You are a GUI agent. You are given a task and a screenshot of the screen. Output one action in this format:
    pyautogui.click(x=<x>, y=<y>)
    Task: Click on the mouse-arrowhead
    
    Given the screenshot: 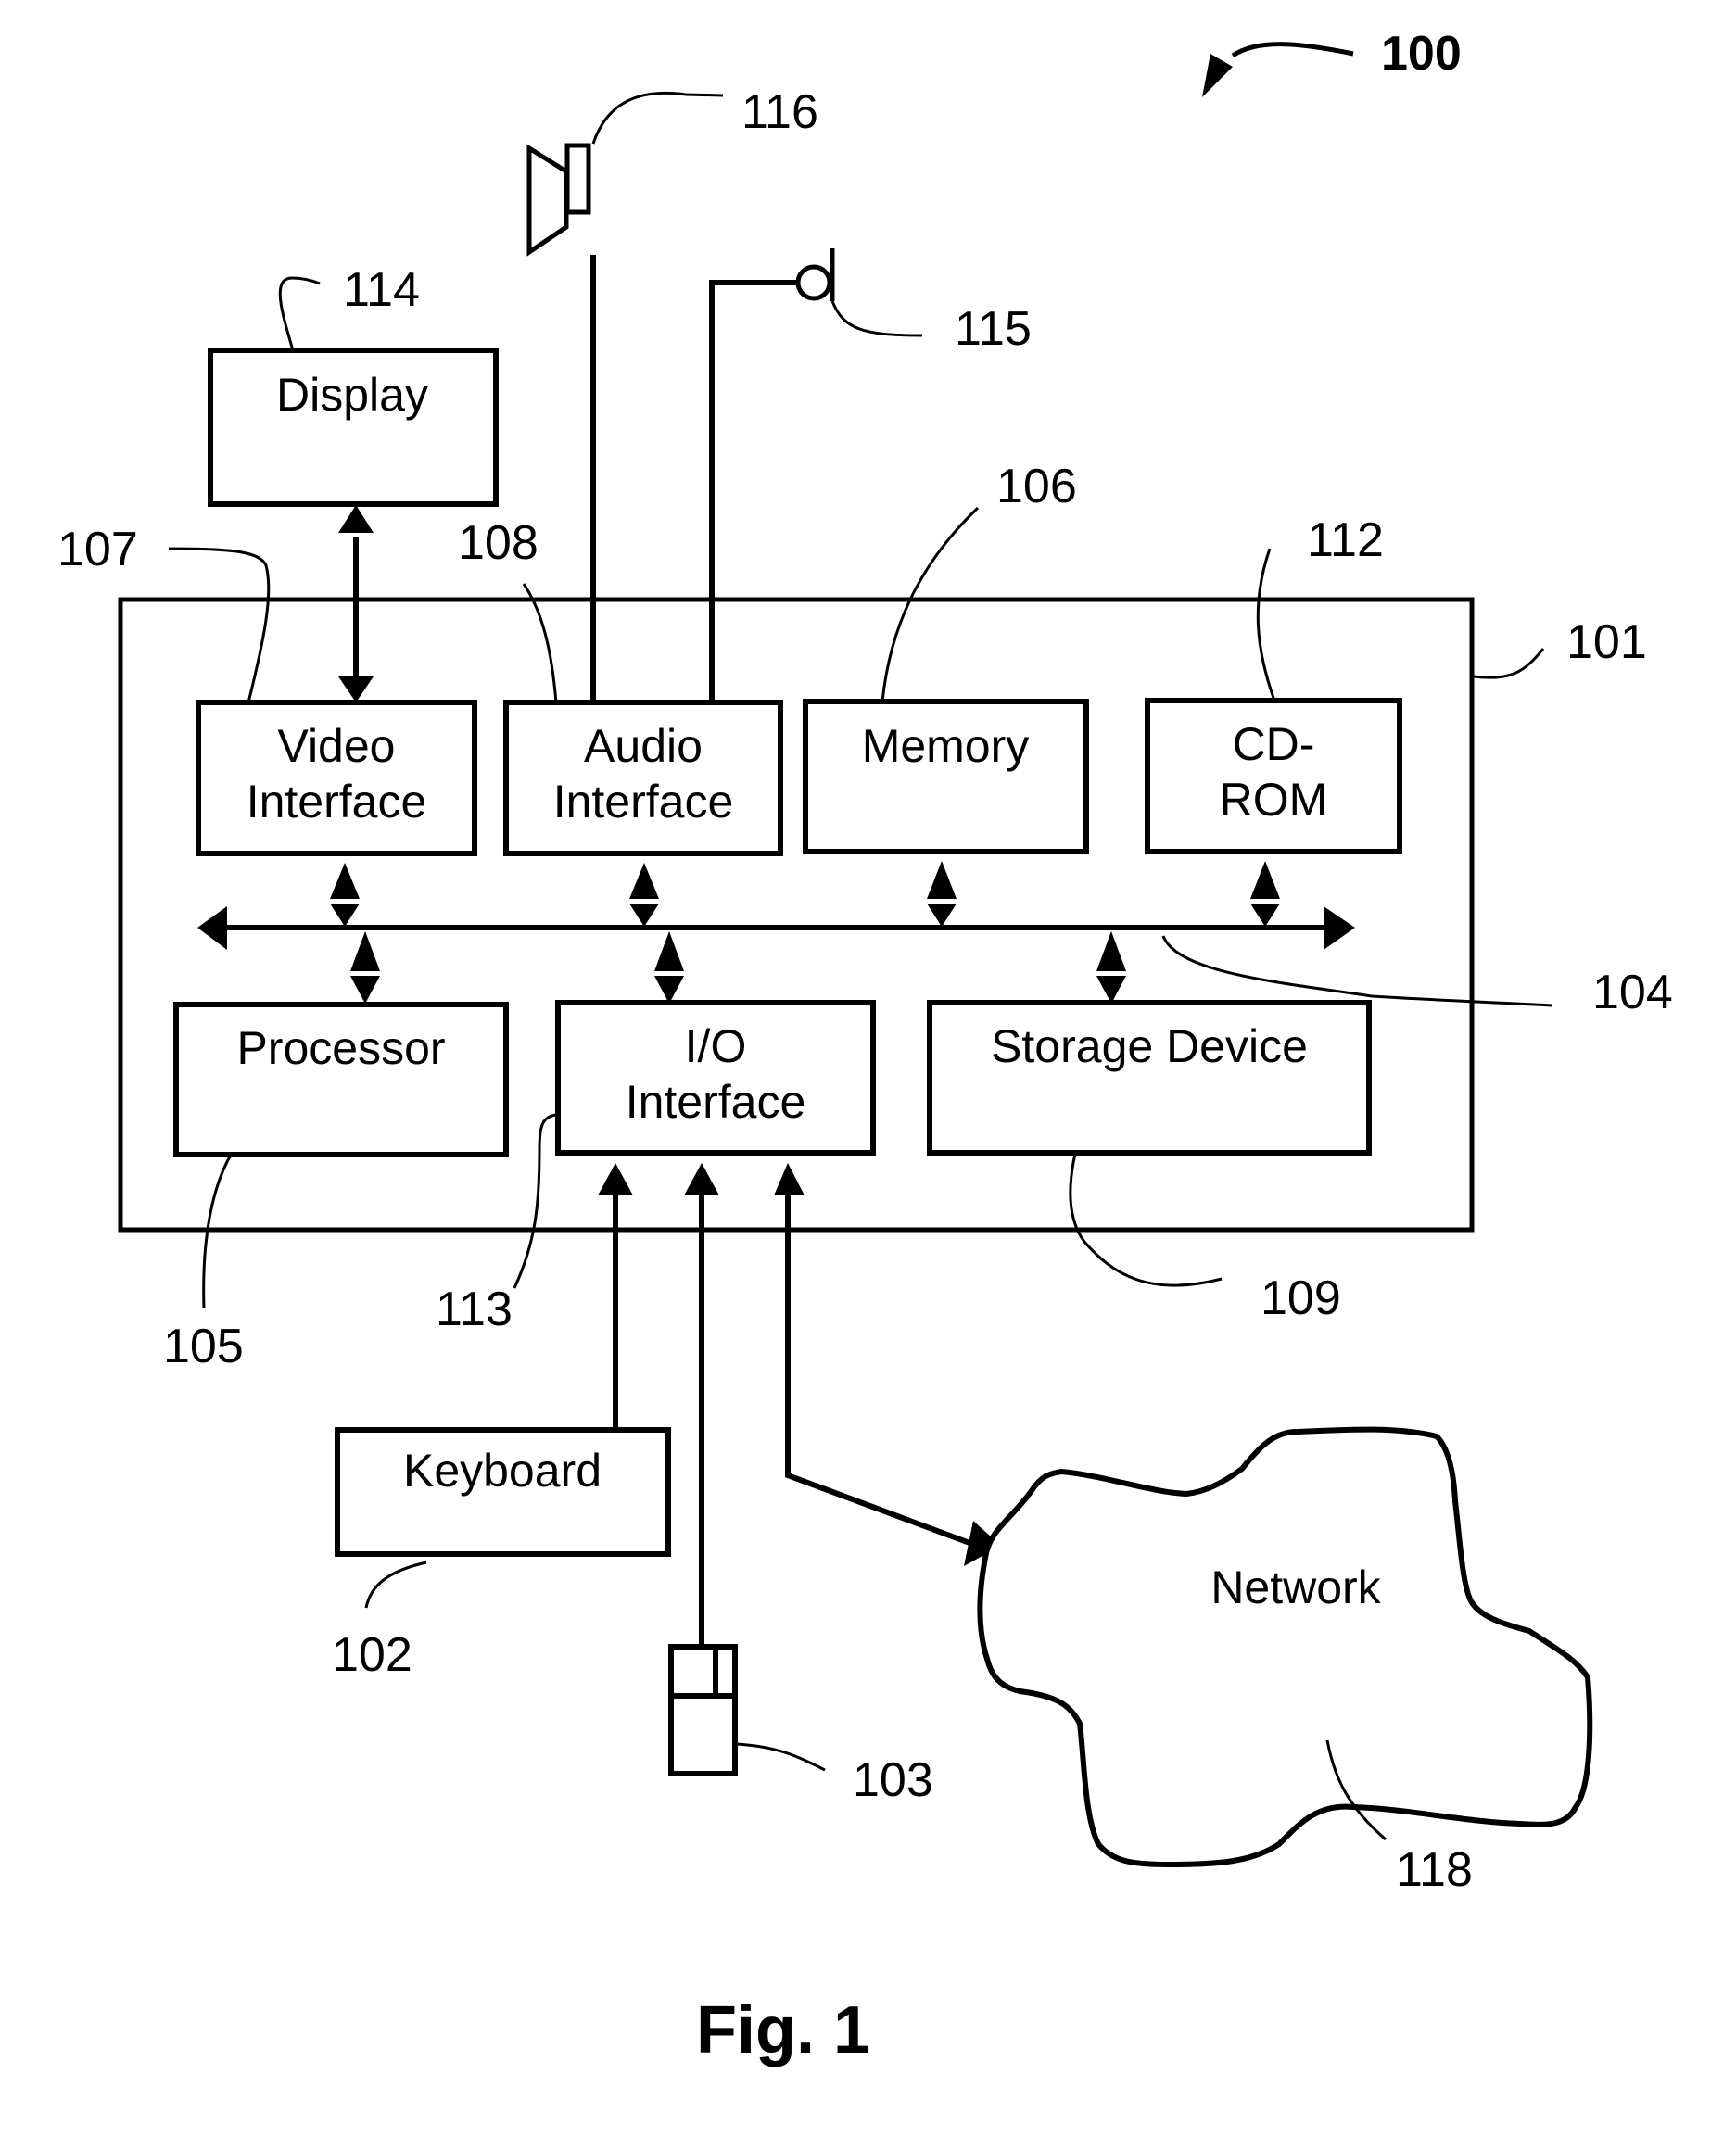 What is the action you would take?
    pyautogui.click(x=701, y=1179)
    